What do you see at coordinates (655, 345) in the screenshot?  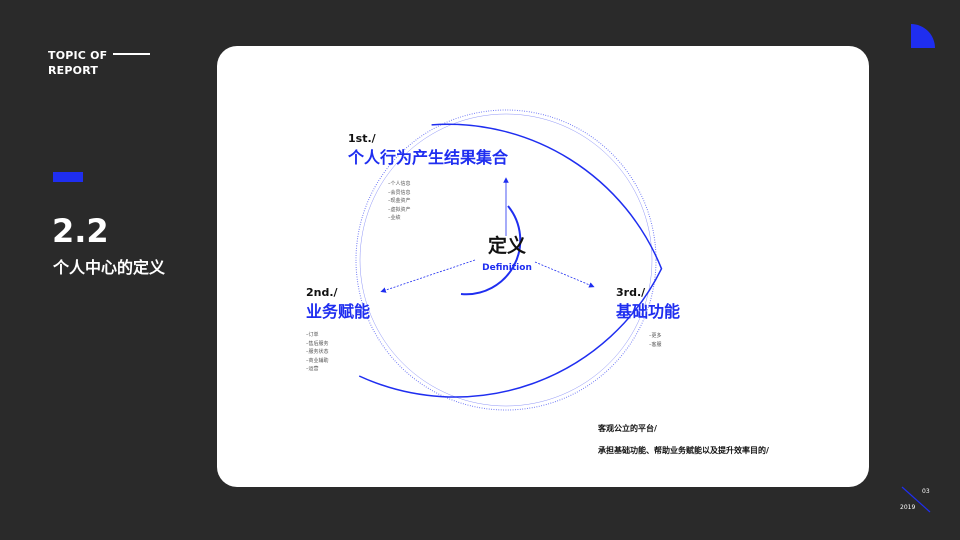 I see `list-item: 客服` at bounding box center [655, 345].